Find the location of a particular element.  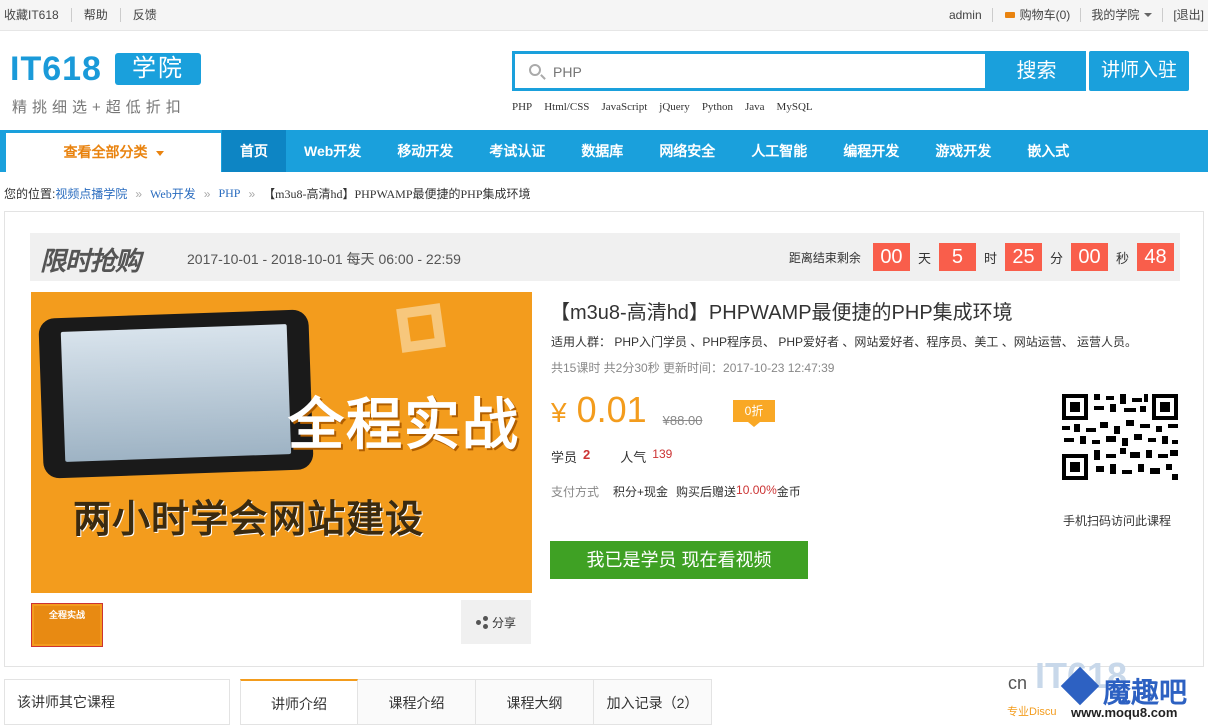

price-row: ¥ 0.01 ¥88.00 is located at coordinates (626, 411).